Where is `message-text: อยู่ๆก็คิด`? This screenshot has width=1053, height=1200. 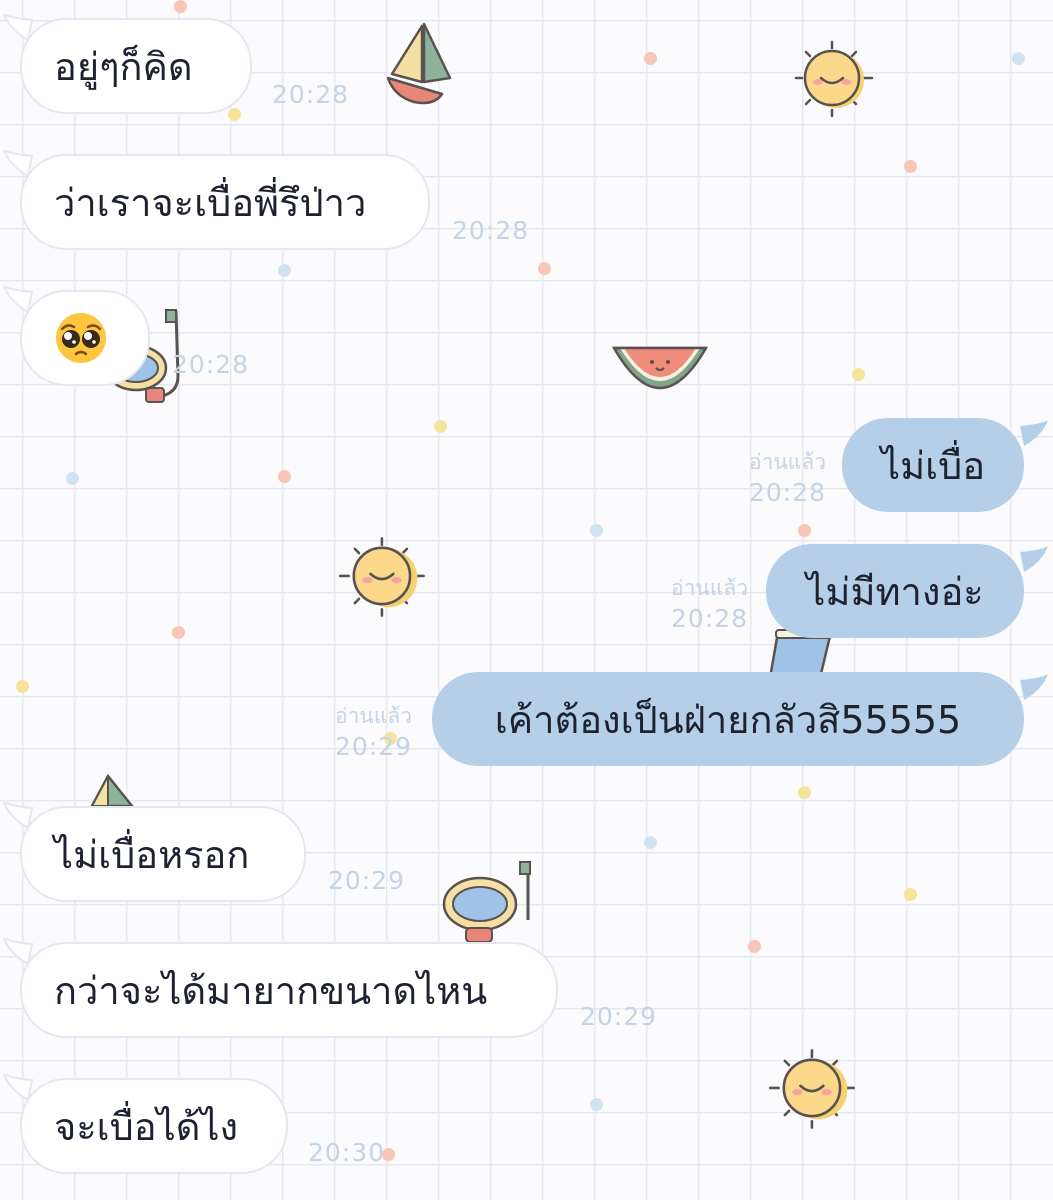
message-text: อยู่ๆก็คิด is located at coordinates (123, 66).